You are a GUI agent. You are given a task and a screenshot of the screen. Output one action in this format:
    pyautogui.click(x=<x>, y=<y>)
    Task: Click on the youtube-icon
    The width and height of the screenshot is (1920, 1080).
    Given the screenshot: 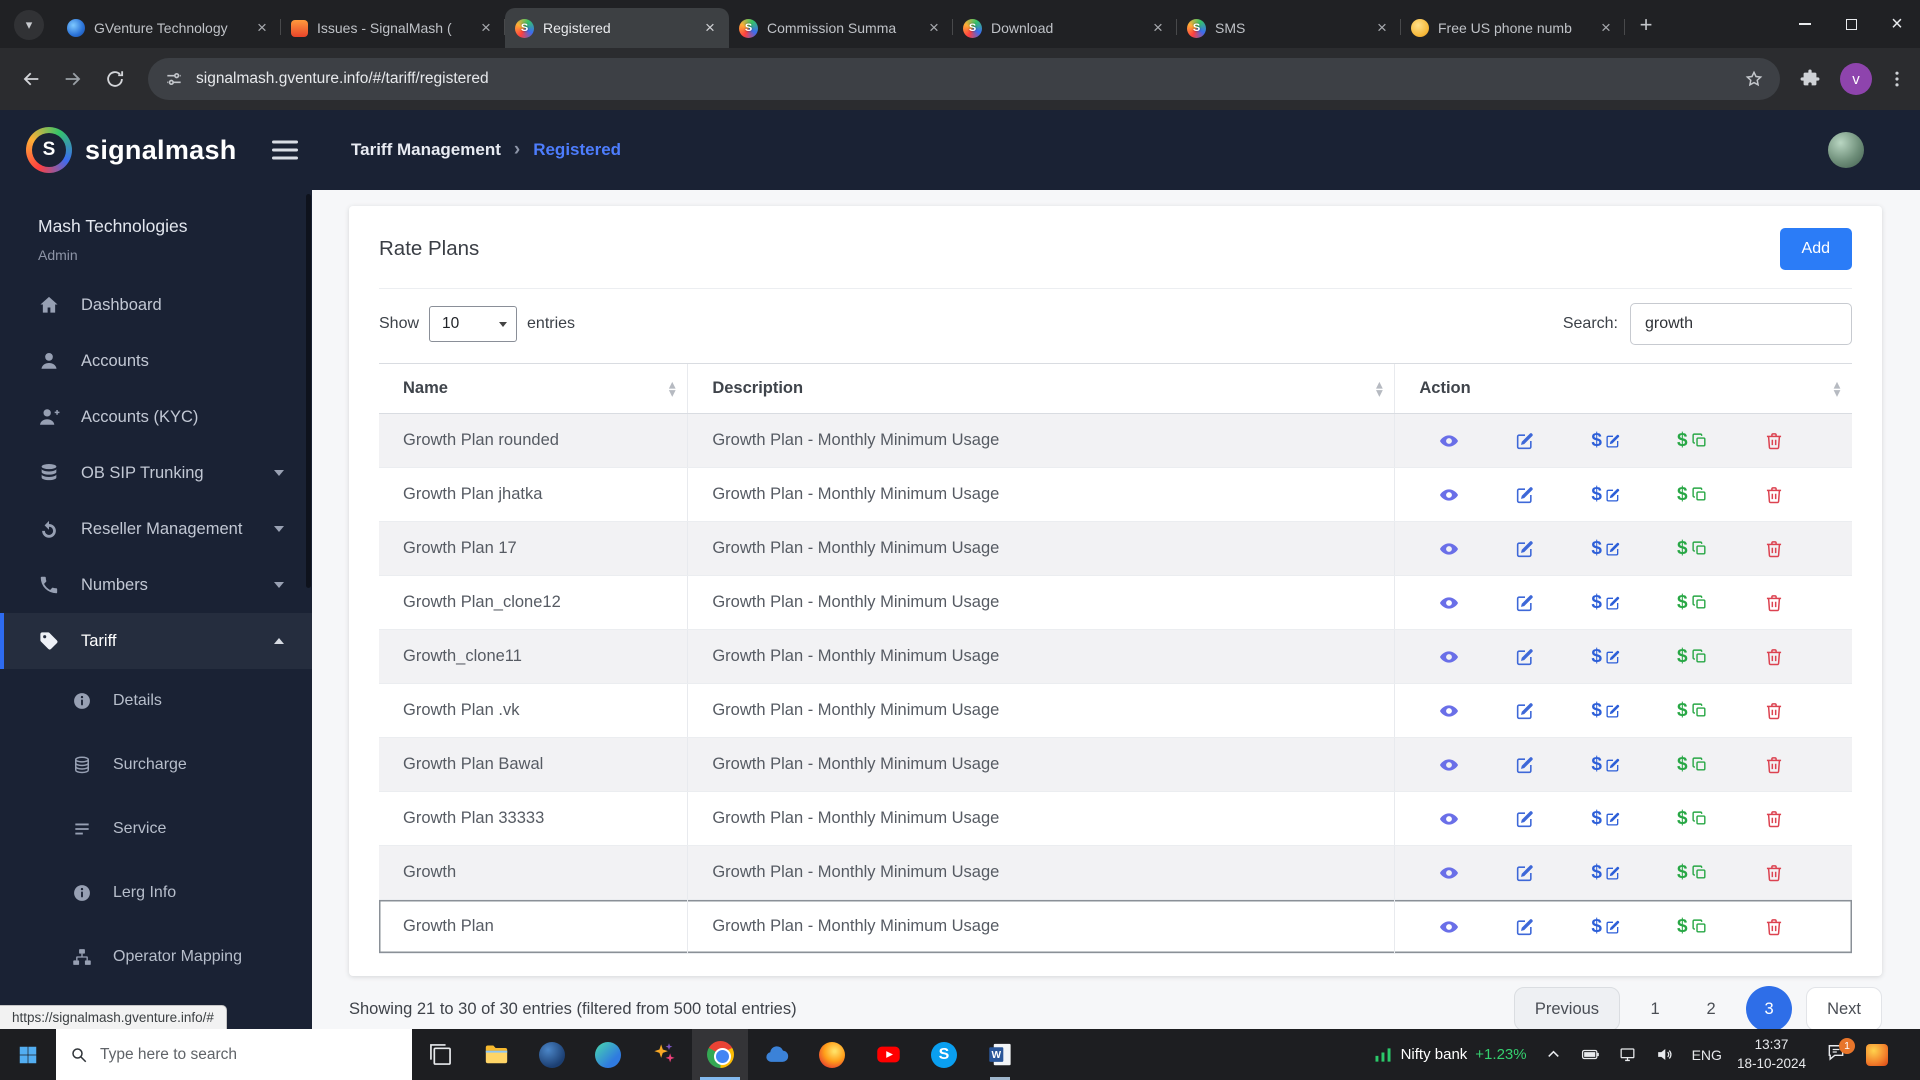 What is the action you would take?
    pyautogui.click(x=888, y=1054)
    